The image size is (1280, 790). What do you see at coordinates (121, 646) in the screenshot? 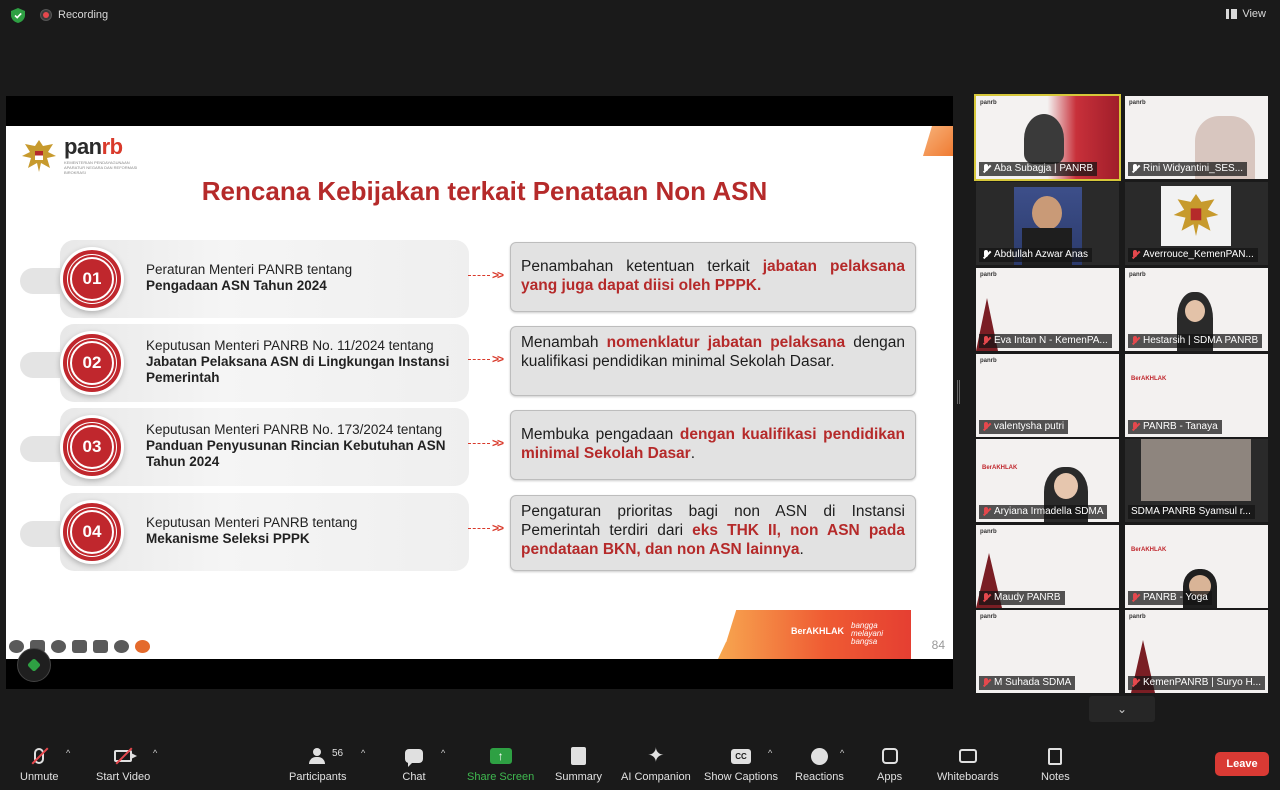
I see `more-options-icon` at bounding box center [121, 646].